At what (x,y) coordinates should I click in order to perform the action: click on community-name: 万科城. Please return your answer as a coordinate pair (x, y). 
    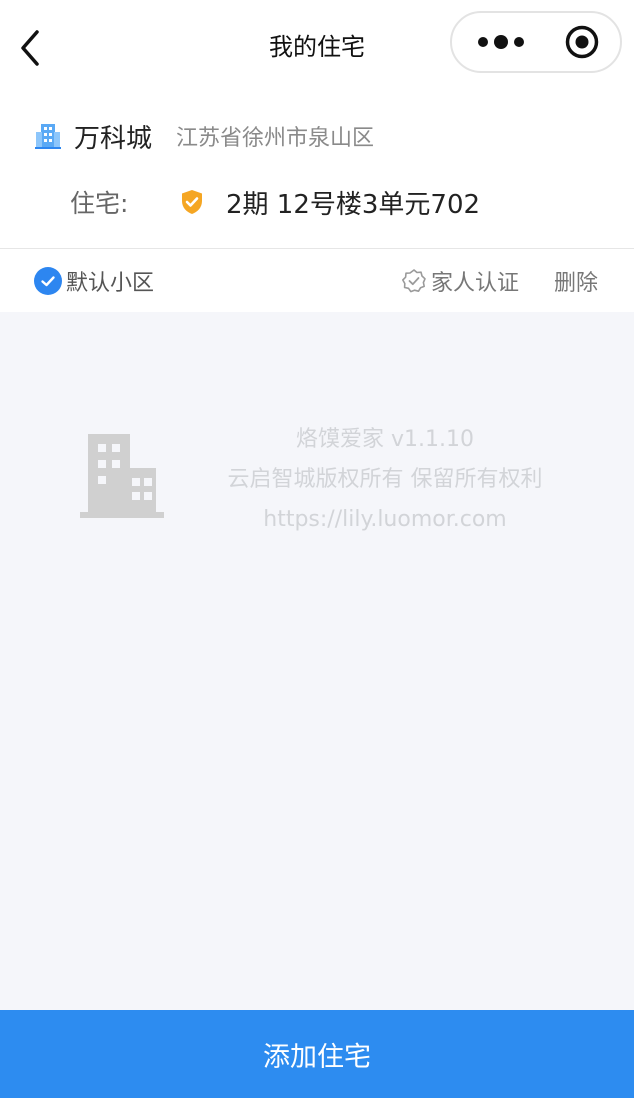
    Looking at the image, I should click on (113, 138).